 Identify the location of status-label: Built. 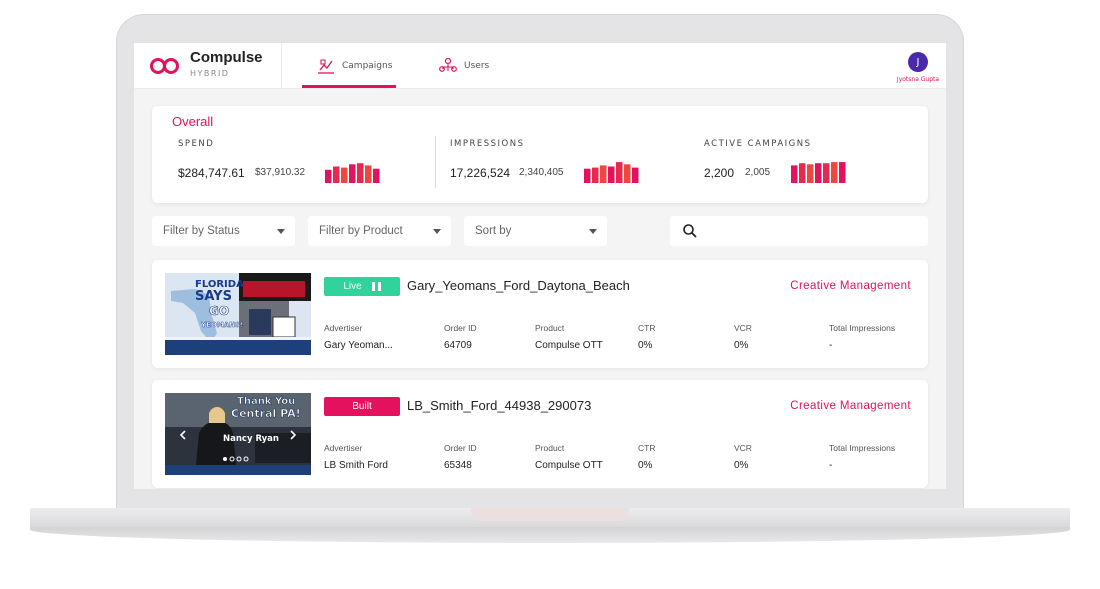
(362, 406).